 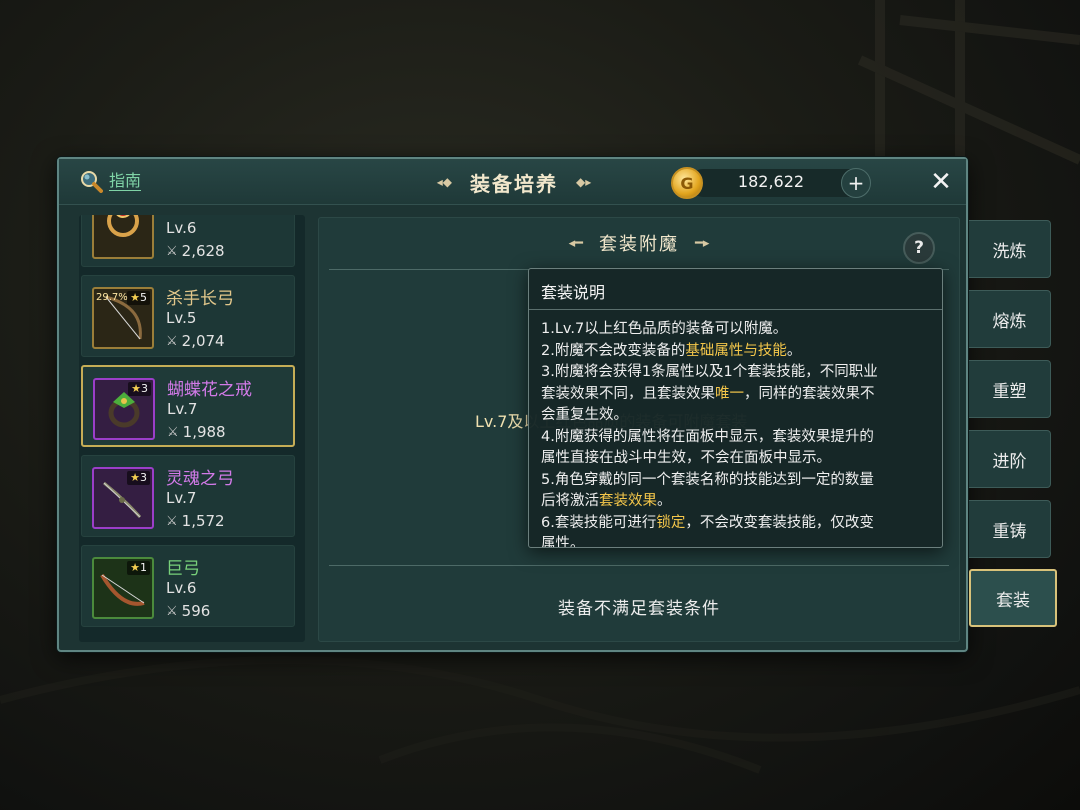 What do you see at coordinates (1013, 598) in the screenshot?
I see `tab-6: 套装` at bounding box center [1013, 598].